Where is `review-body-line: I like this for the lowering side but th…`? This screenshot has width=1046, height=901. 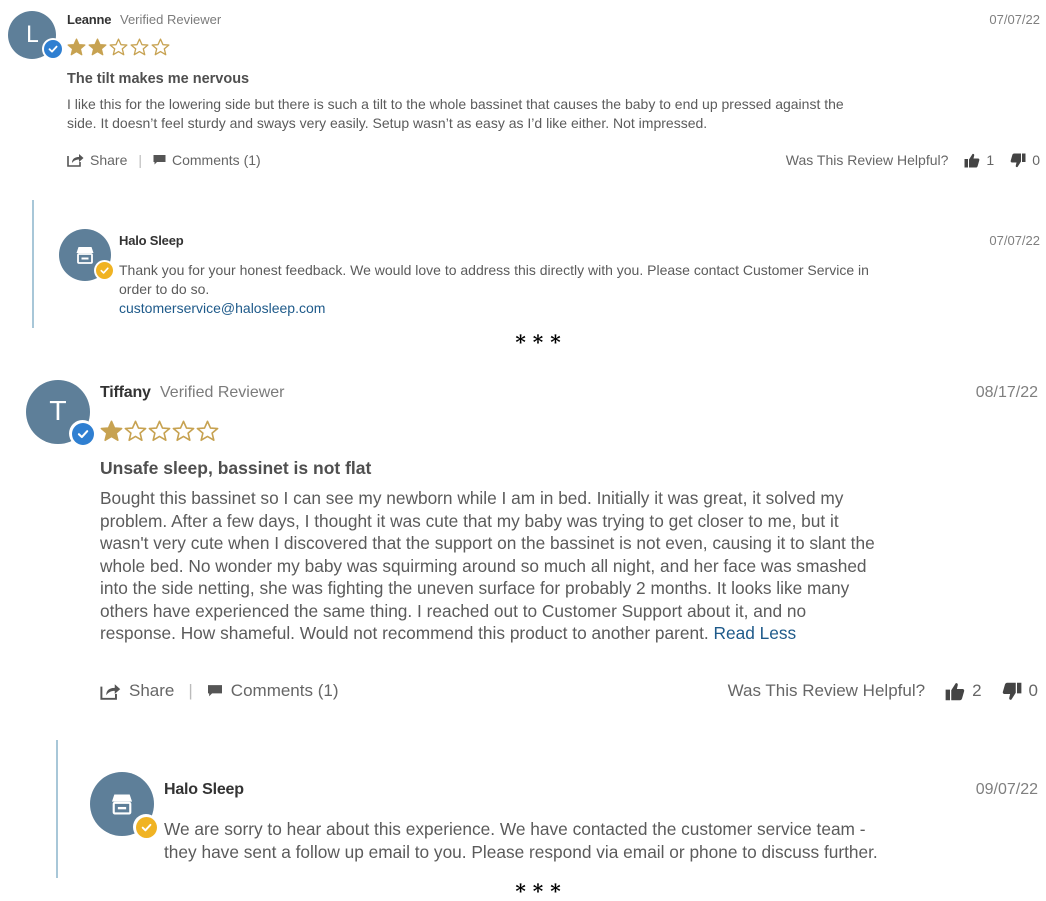 review-body-line: I like this for the lowering side but th… is located at coordinates (455, 104).